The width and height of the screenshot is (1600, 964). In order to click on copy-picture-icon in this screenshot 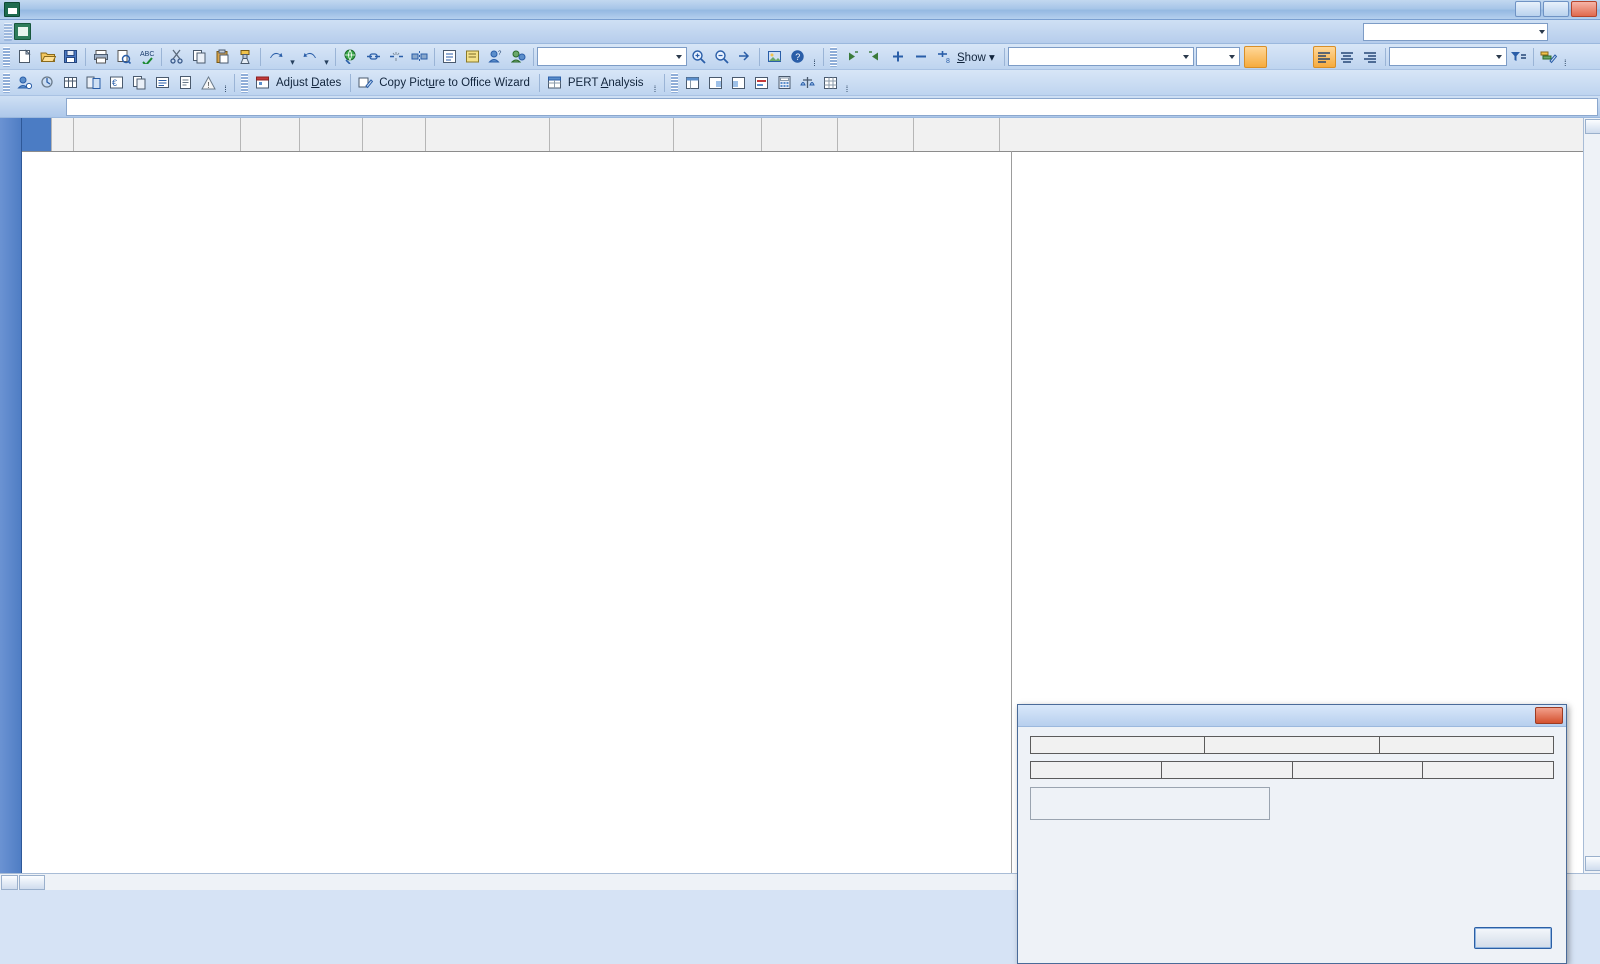, I will do `click(774, 57)`.